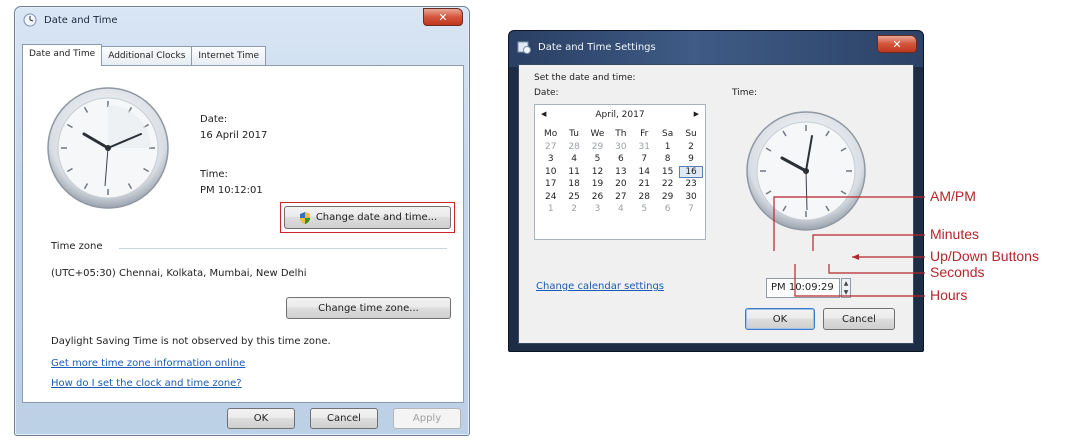  I want to click on calendar-header: ◀ April, 2017 ▶, so click(620, 117).